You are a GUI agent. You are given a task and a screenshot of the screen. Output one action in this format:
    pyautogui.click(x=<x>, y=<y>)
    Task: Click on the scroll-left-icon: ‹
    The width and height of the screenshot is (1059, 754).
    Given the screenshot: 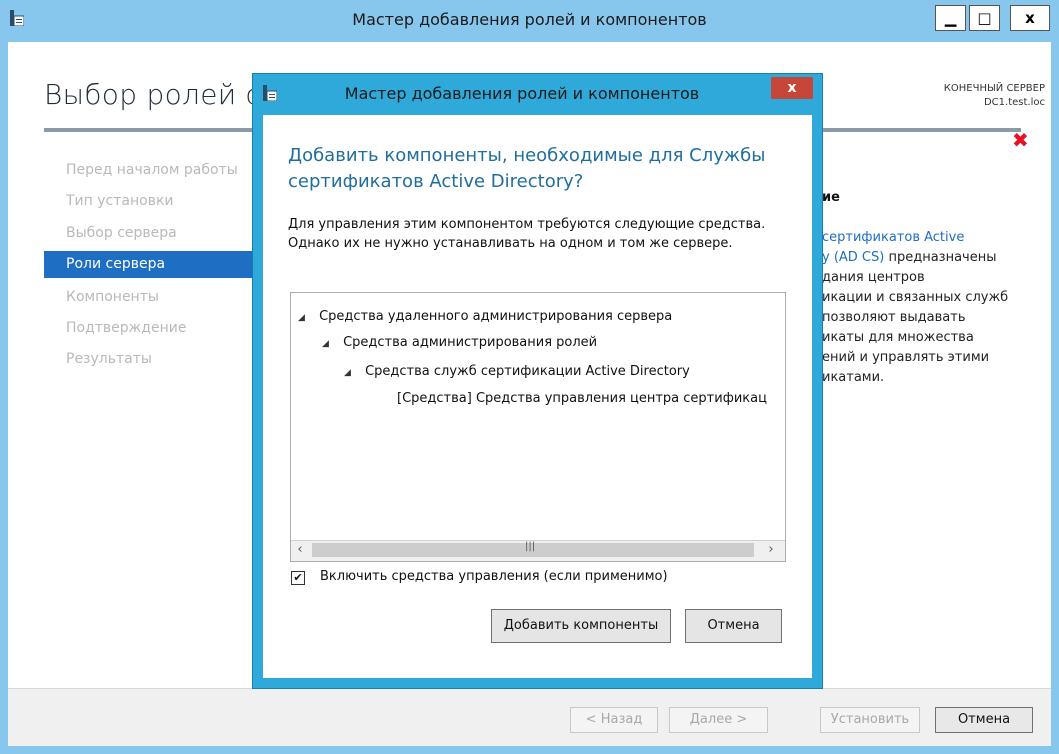 What is the action you would take?
    pyautogui.click(x=300, y=550)
    